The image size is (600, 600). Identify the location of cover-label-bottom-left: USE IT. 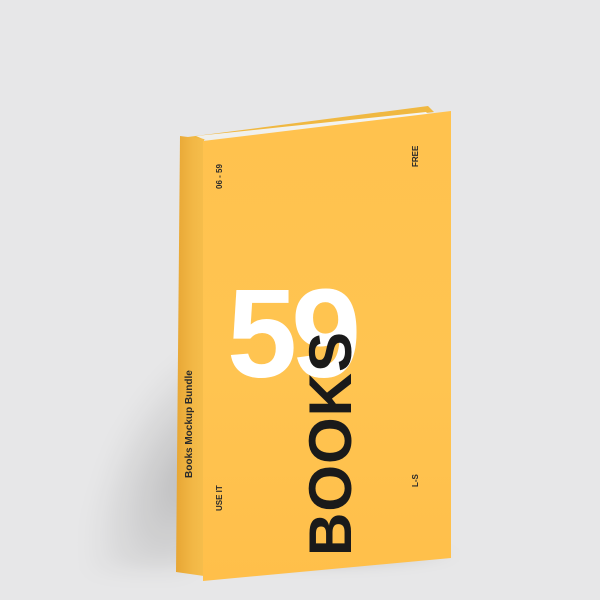
(219, 498).